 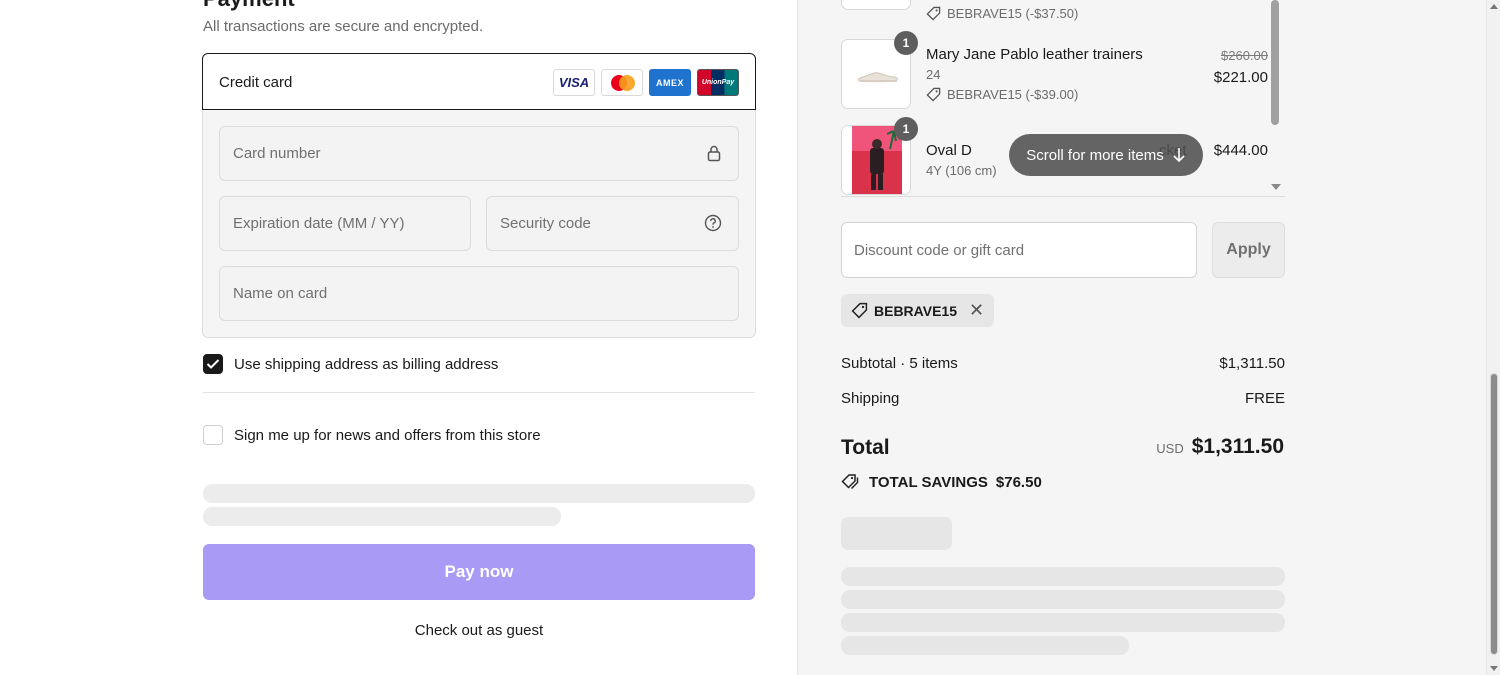 What do you see at coordinates (479, 572) in the screenshot?
I see `pay-now-button: Pay now` at bounding box center [479, 572].